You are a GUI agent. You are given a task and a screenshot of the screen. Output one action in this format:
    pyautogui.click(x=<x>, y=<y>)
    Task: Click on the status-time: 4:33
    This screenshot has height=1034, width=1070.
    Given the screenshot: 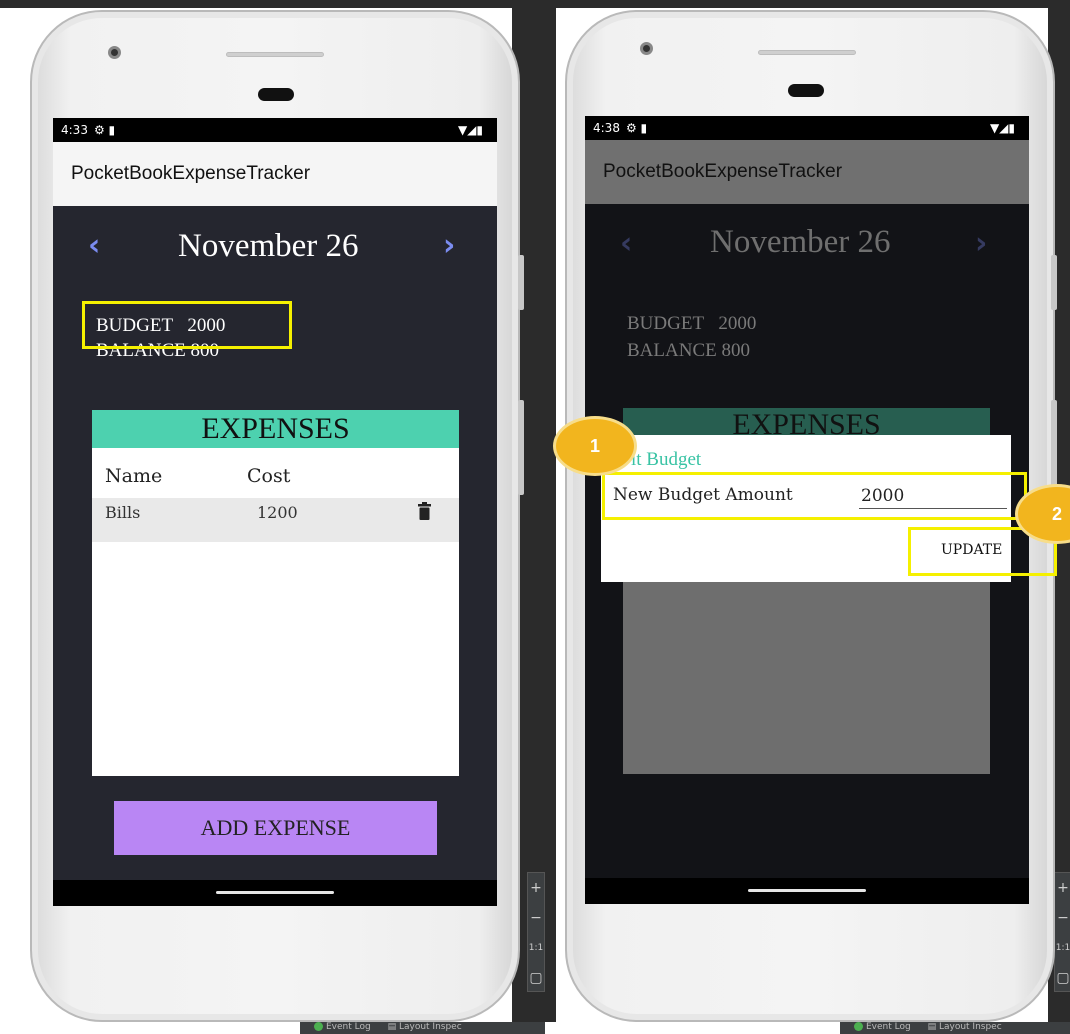 What is the action you would take?
    pyautogui.click(x=74, y=130)
    